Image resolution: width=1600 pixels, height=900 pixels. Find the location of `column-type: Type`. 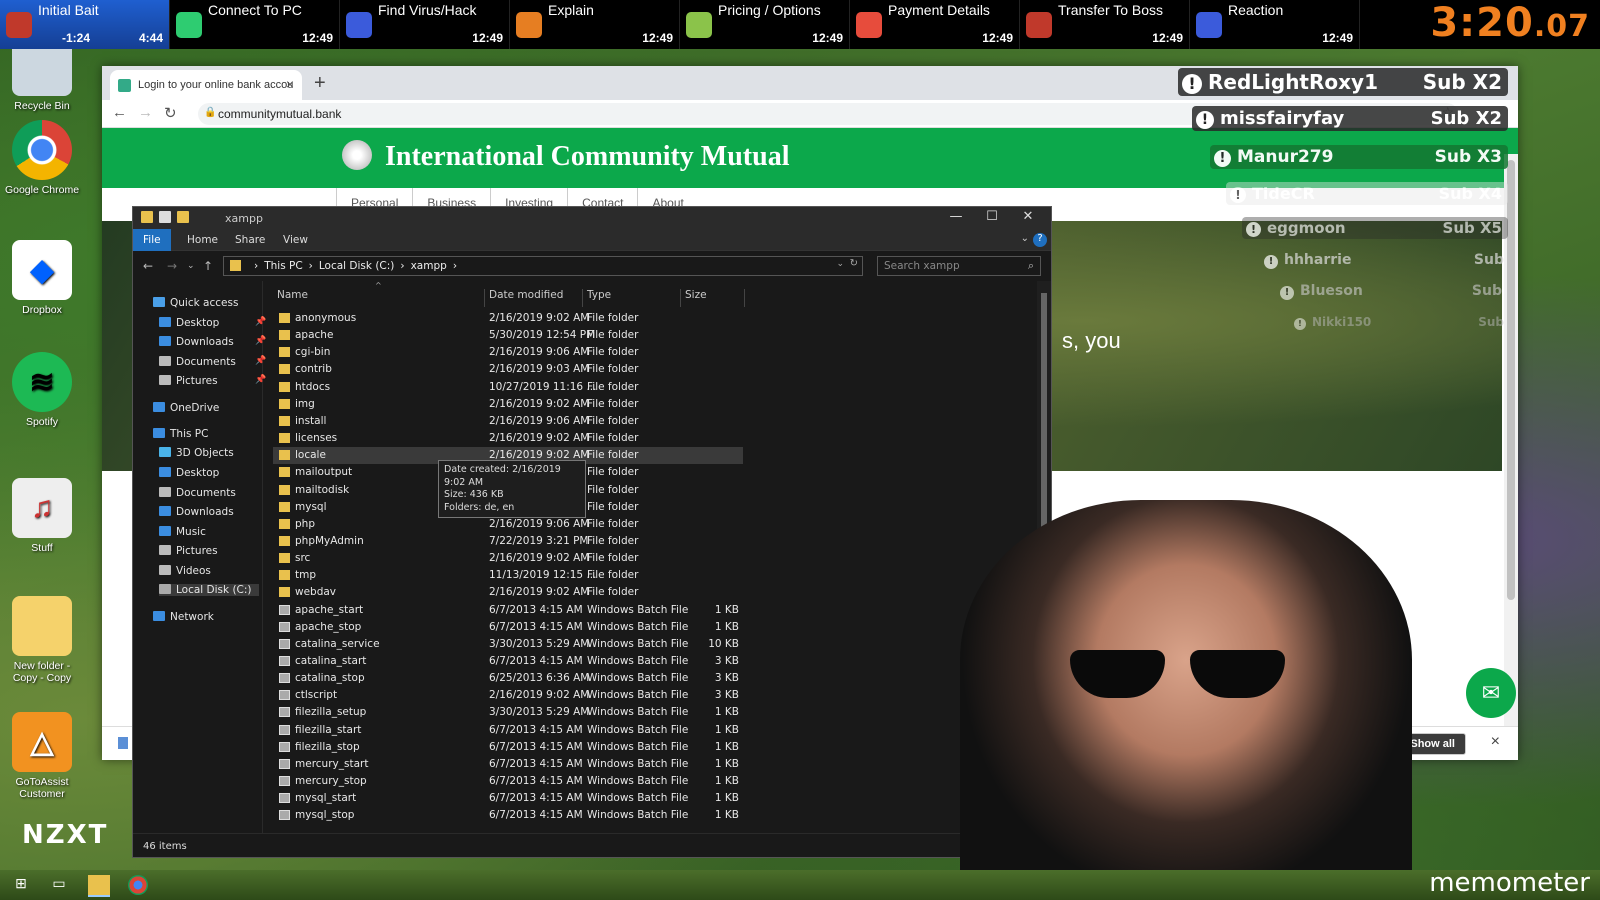

column-type: Type is located at coordinates (632, 298).